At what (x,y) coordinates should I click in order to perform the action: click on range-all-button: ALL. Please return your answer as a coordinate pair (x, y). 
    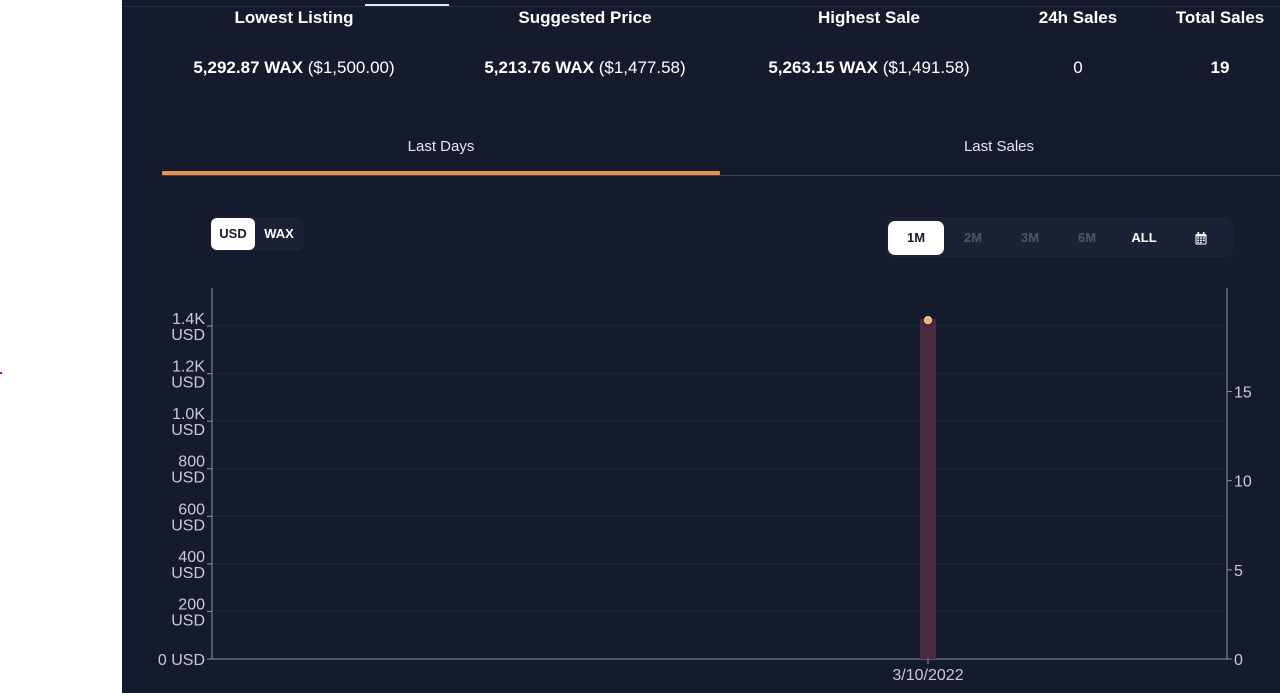
    Looking at the image, I should click on (1144, 238).